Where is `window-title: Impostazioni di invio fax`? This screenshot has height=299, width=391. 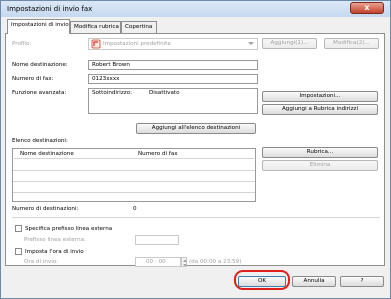 window-title: Impostazioni di invio fax is located at coordinates (50, 9).